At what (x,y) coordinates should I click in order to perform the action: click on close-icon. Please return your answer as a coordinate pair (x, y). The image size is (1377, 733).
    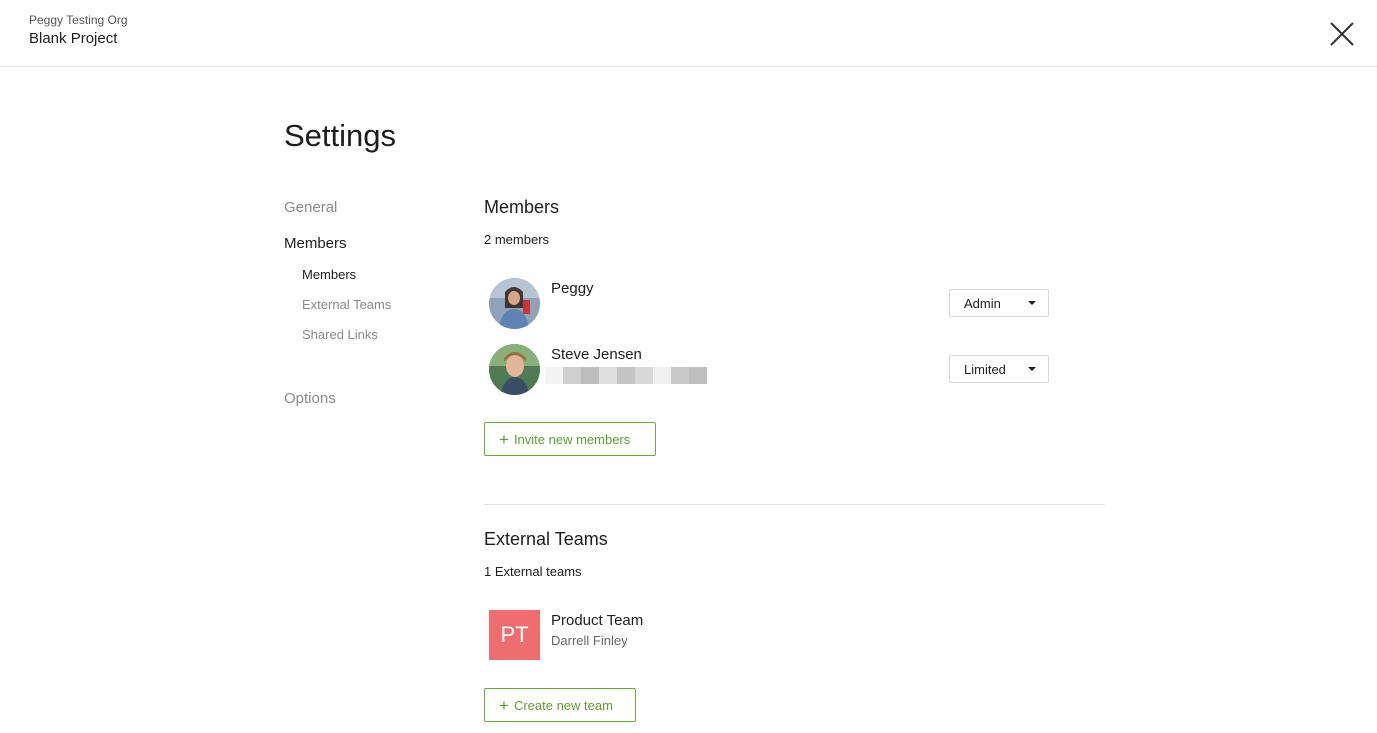
    Looking at the image, I should click on (1342, 34).